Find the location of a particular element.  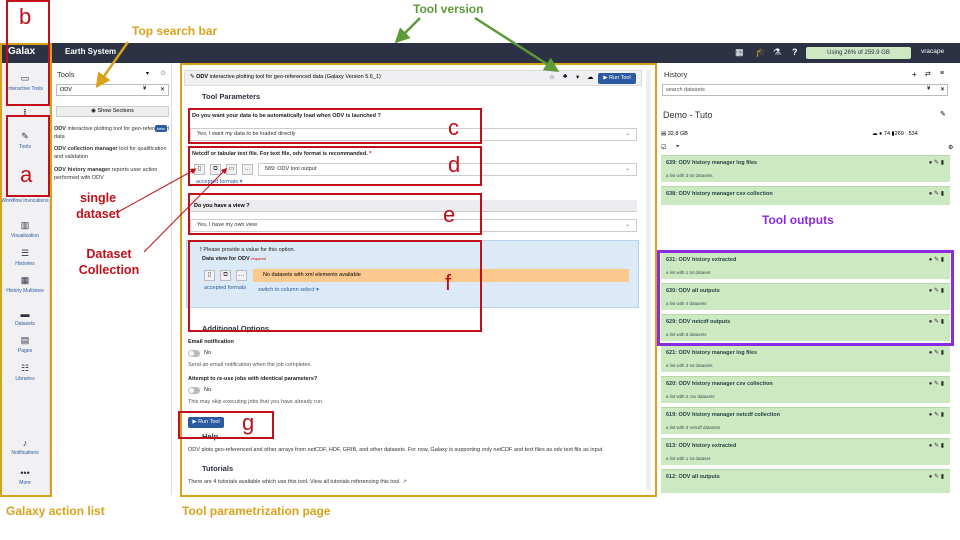

arrow-dataset-collection is located at coordinates (185, 210).